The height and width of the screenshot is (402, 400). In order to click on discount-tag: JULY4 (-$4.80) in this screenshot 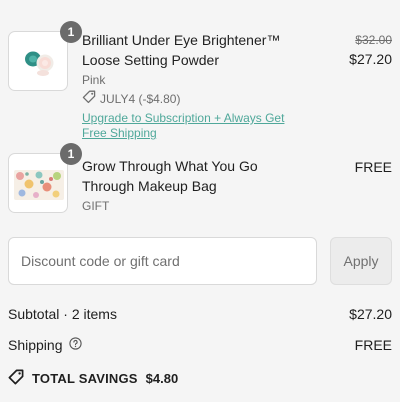, I will do `click(197, 99)`.